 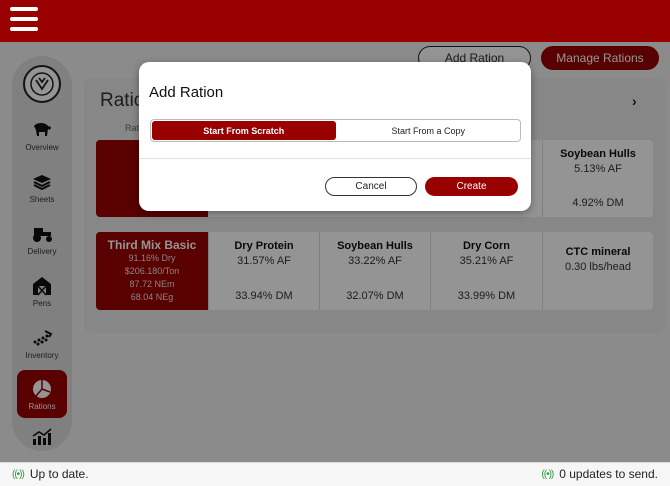 I want to click on cancel-button: Cancel, so click(x=371, y=186).